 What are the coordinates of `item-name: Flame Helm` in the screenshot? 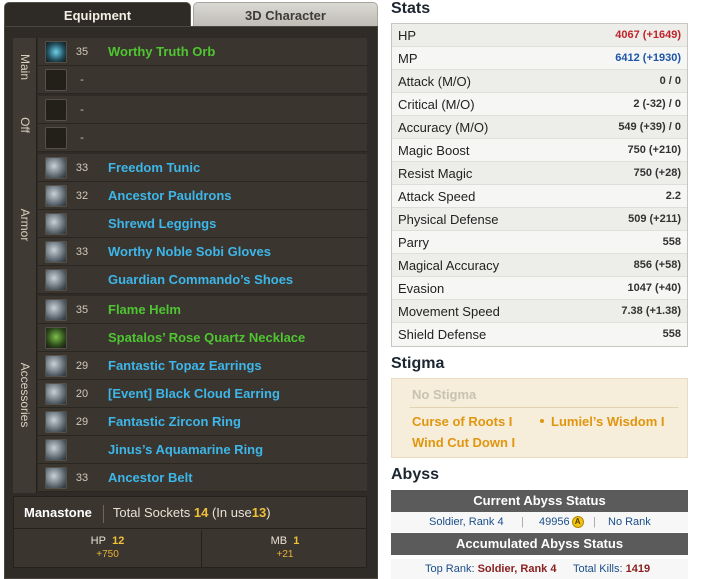 It's located at (144, 310).